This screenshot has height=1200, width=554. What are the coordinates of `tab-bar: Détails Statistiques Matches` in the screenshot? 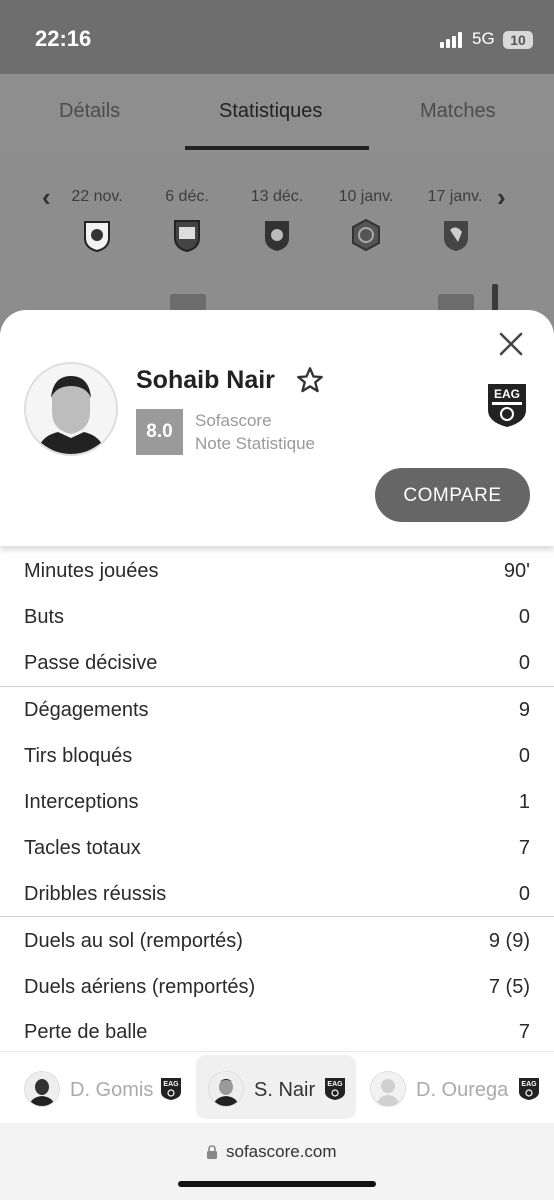 It's located at (277, 113).